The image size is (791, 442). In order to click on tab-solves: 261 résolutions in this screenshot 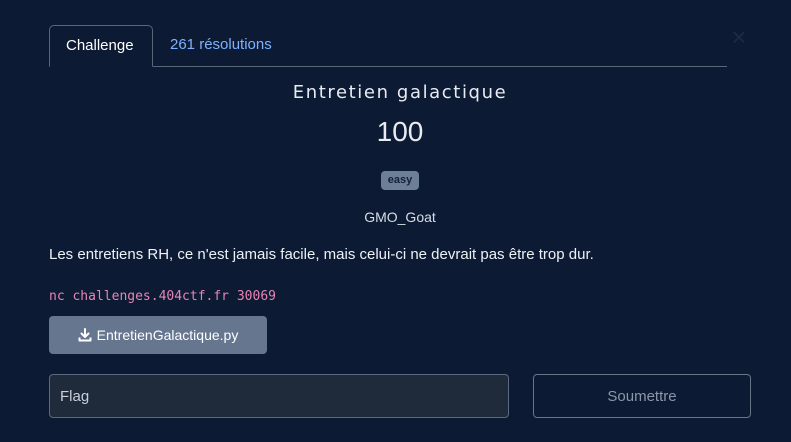, I will do `click(221, 45)`.